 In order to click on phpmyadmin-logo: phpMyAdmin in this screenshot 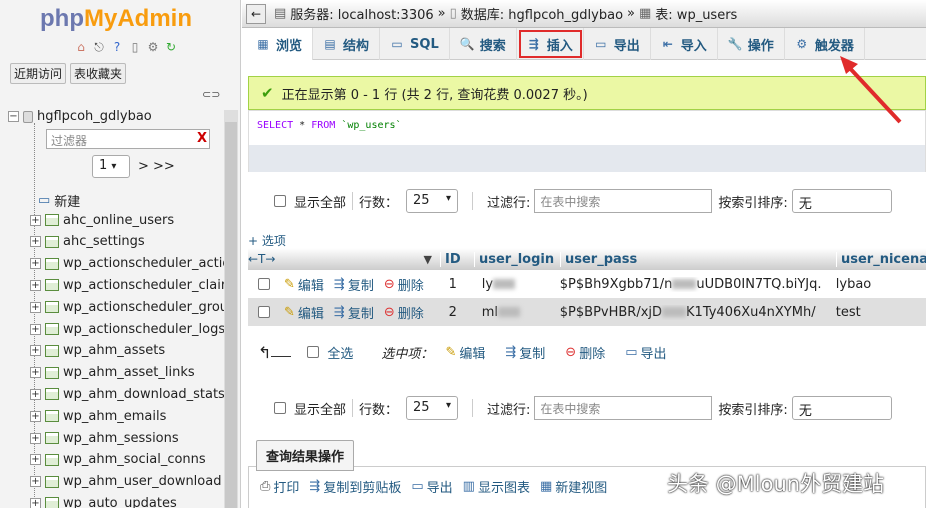, I will do `click(116, 19)`.